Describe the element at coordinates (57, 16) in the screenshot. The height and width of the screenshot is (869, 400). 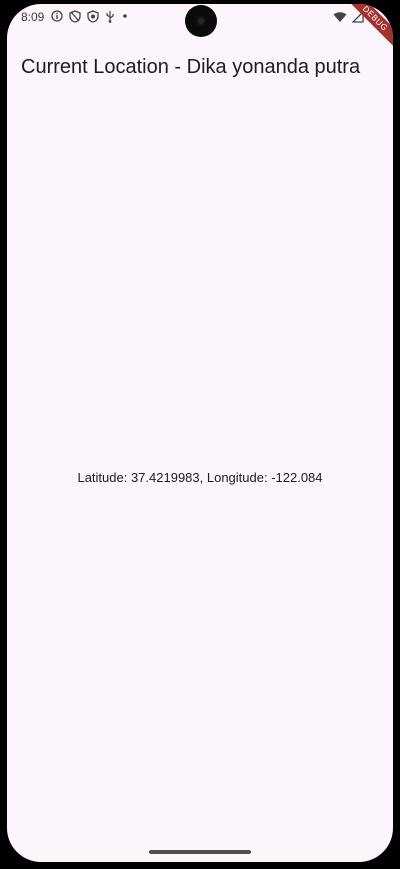
I see `info-icon` at that location.